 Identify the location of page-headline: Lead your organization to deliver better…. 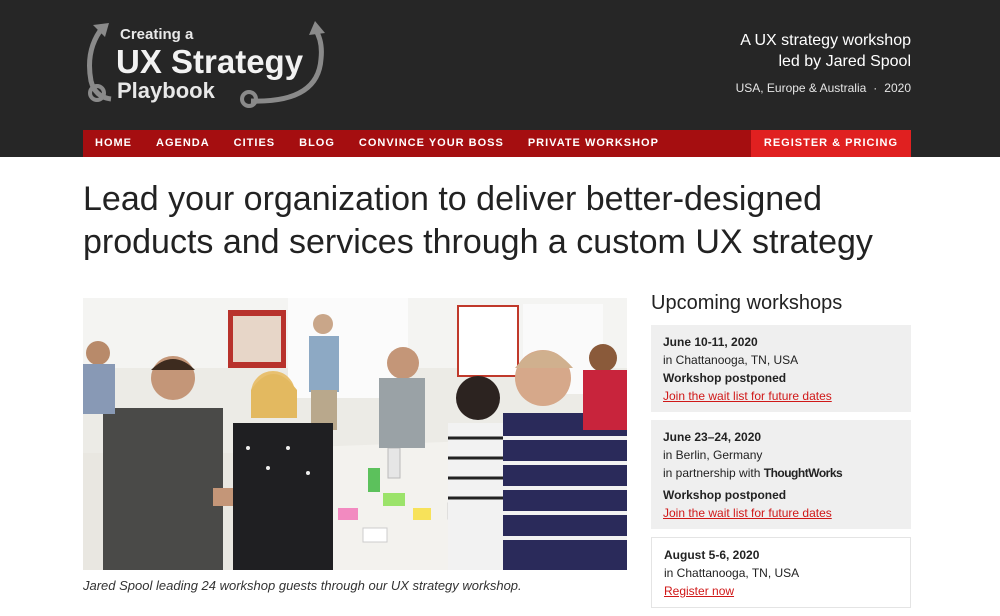
(478, 220).